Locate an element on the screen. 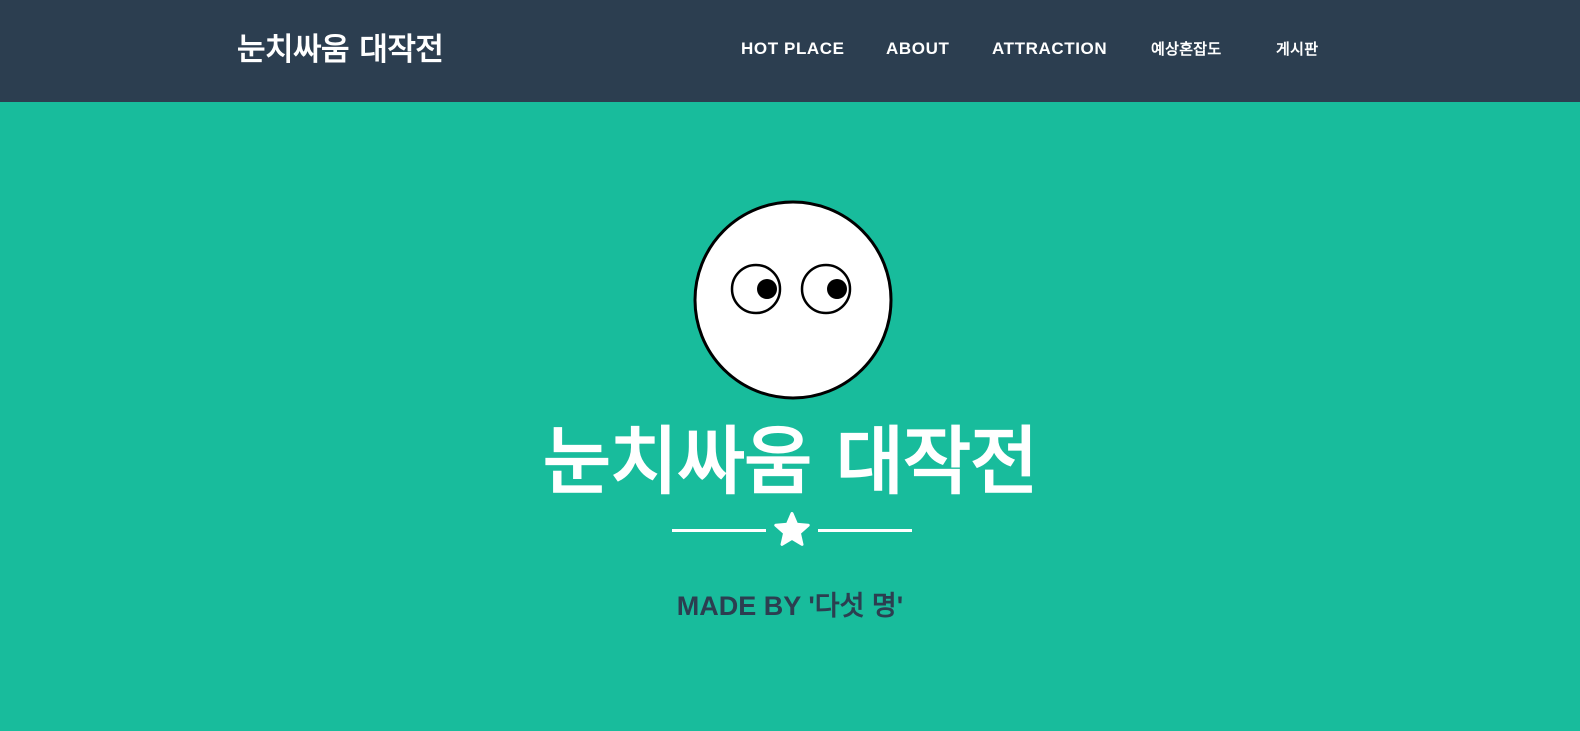 The width and height of the screenshot is (1580, 731). divider-line-left is located at coordinates (719, 530).